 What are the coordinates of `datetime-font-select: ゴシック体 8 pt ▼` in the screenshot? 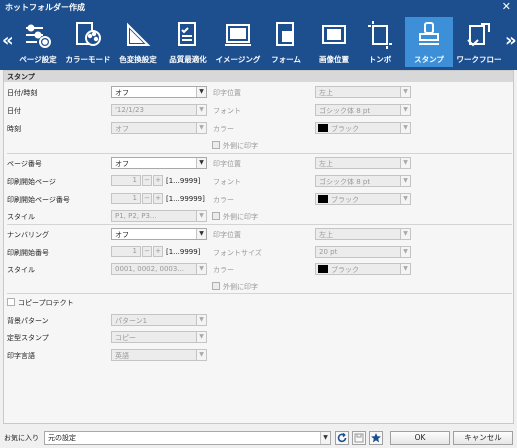 It's located at (363, 110).